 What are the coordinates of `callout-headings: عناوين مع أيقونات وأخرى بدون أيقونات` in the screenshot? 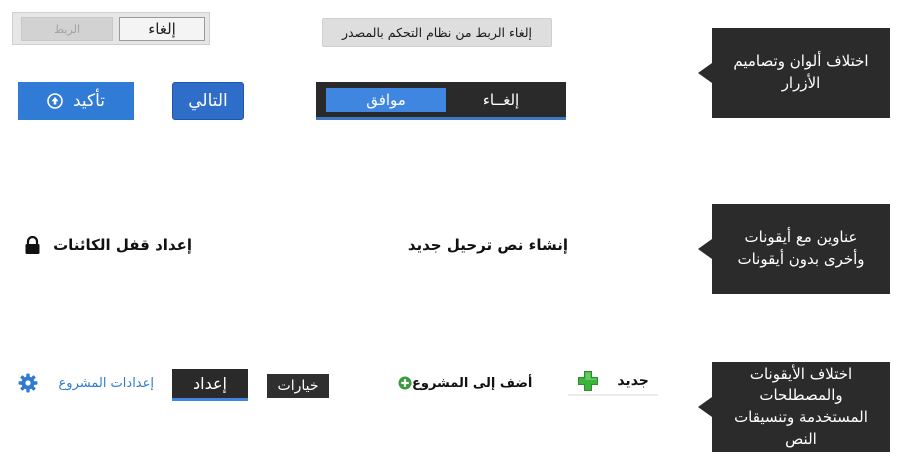 It's located at (794, 249).